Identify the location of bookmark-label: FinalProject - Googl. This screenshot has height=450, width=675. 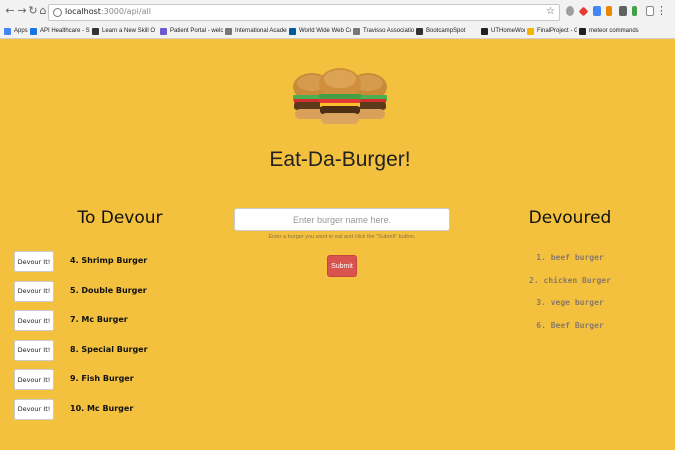
(557, 31).